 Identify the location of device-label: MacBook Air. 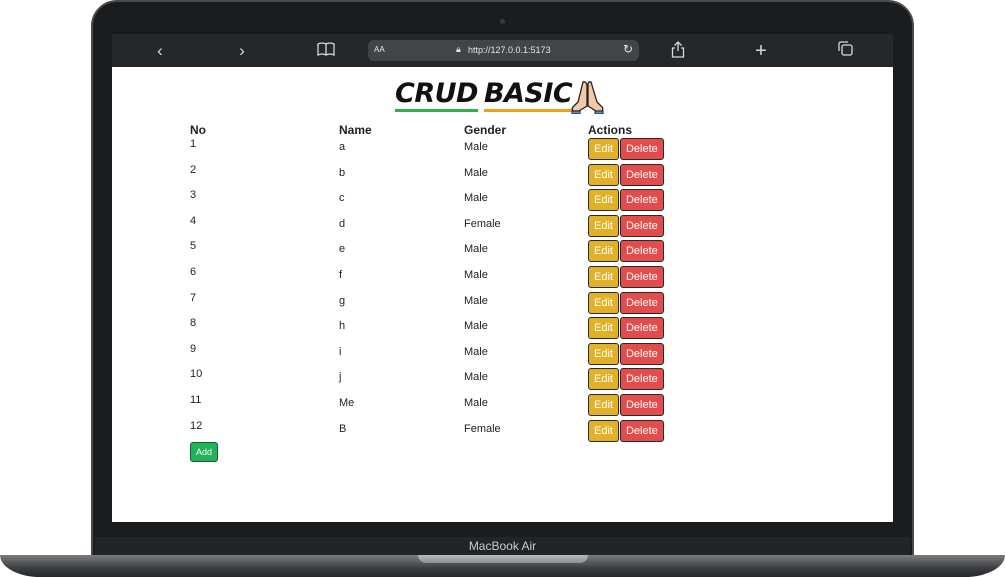
(502, 546).